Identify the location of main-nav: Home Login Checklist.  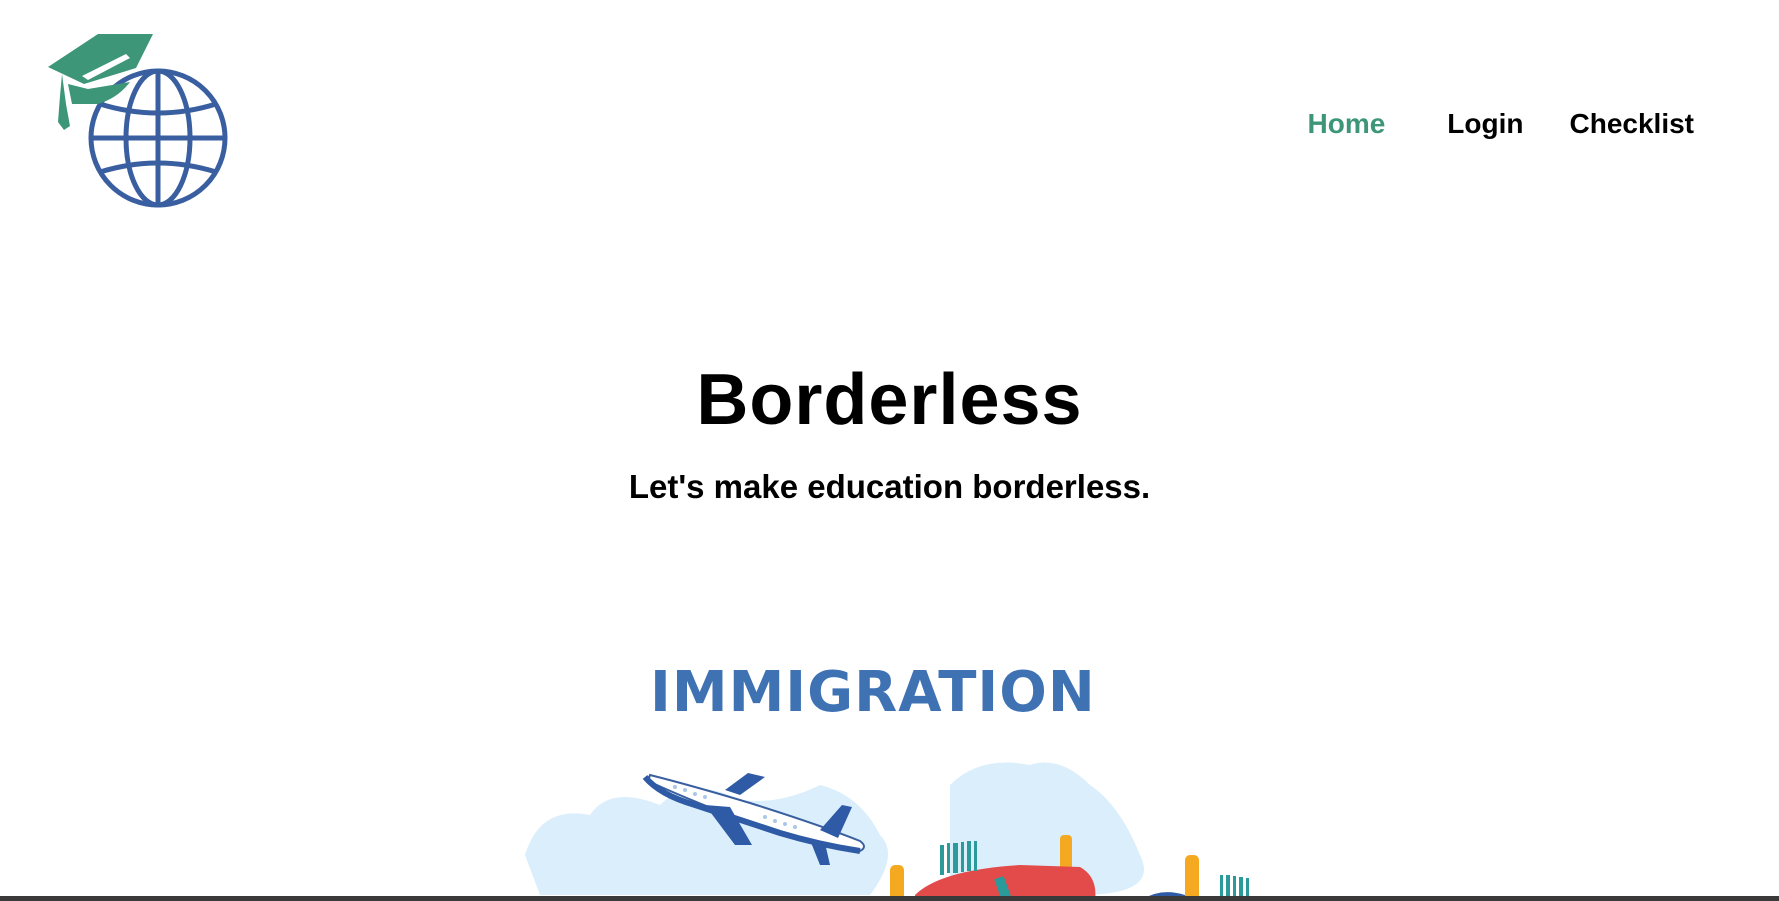
(1501, 124).